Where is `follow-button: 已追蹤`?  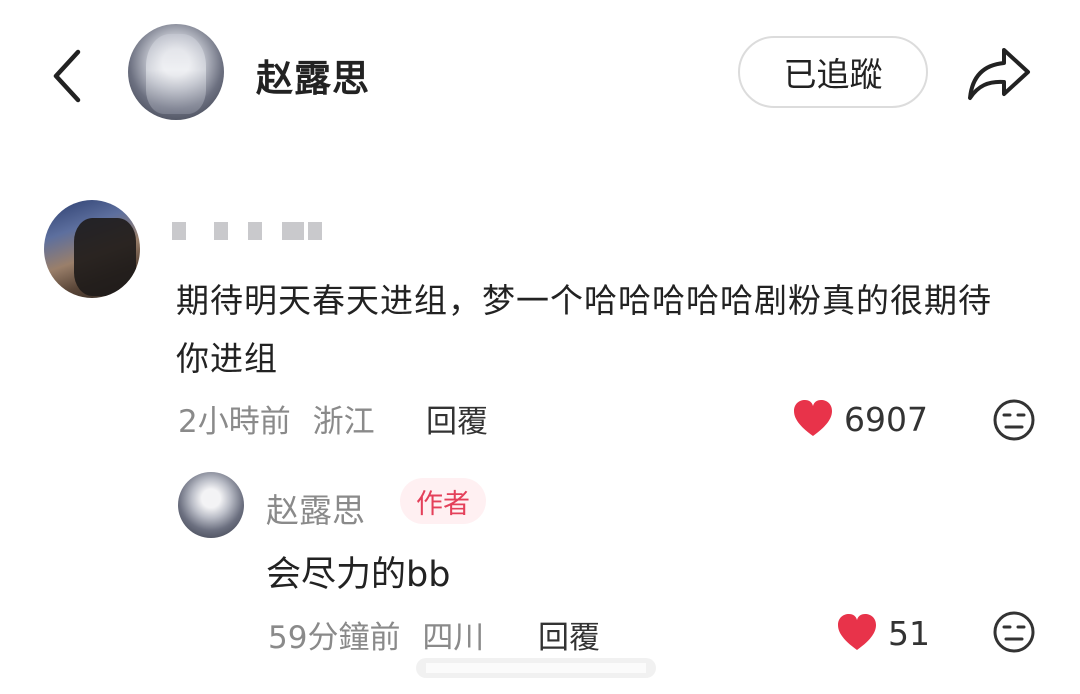
follow-button: 已追蹤 is located at coordinates (833, 72).